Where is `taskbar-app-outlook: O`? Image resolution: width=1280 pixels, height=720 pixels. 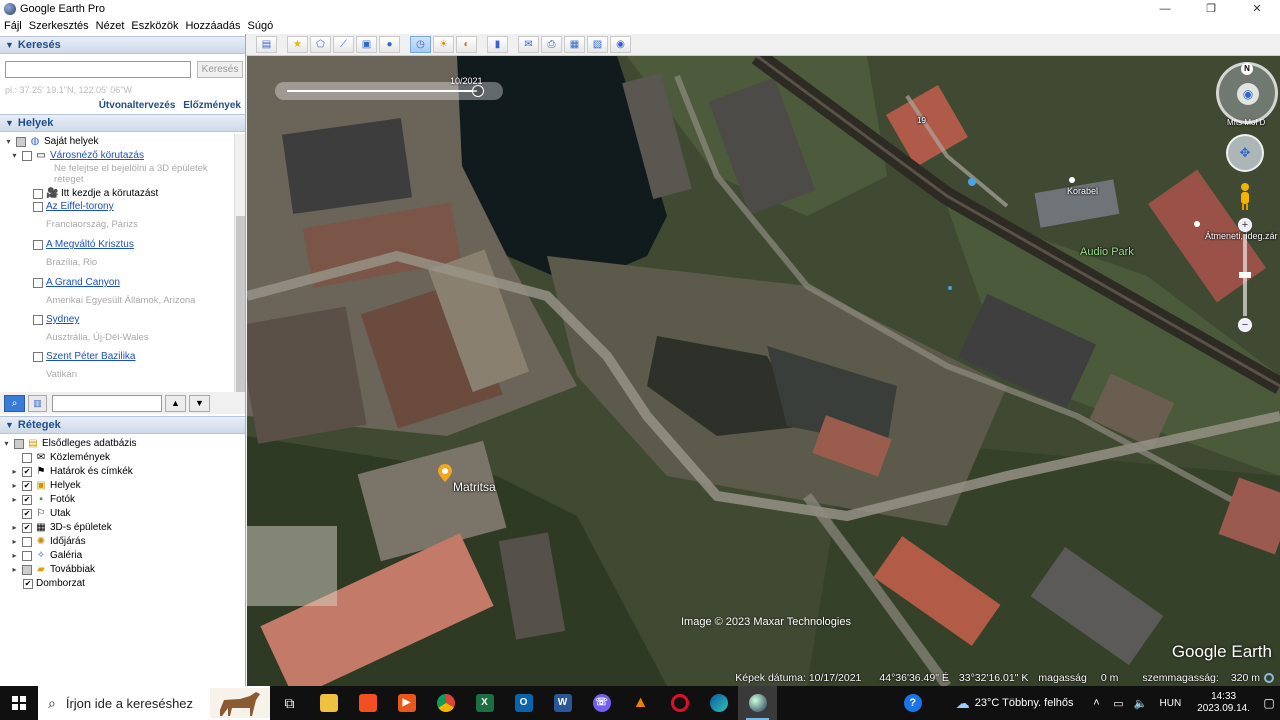
taskbar-app-outlook: O is located at coordinates (523, 703).